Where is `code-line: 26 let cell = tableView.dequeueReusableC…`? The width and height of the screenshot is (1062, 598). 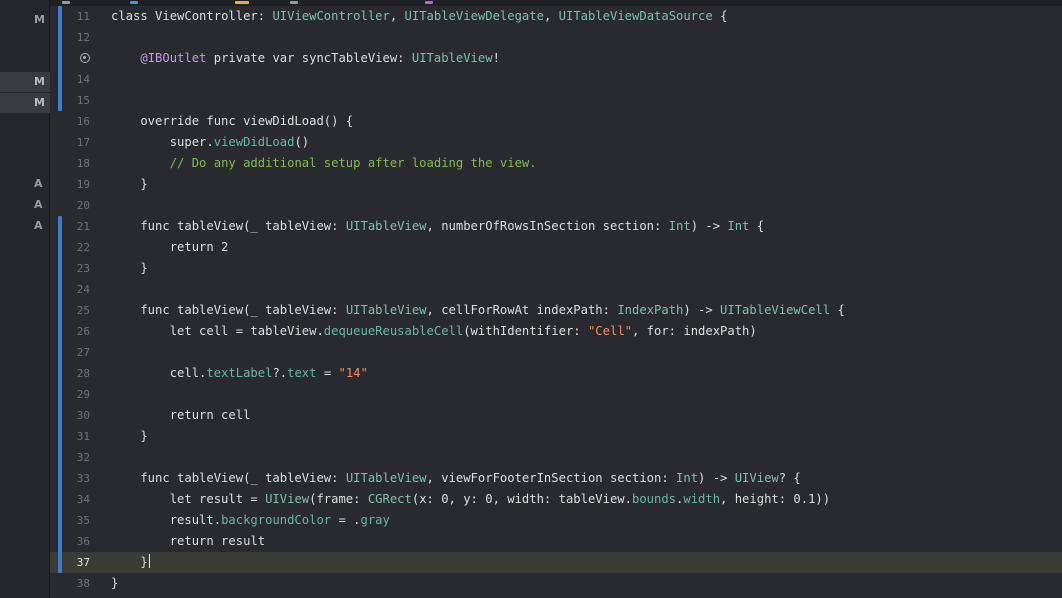
code-line: 26 let cell = tableView.dequeueReusableC… is located at coordinates (556, 331).